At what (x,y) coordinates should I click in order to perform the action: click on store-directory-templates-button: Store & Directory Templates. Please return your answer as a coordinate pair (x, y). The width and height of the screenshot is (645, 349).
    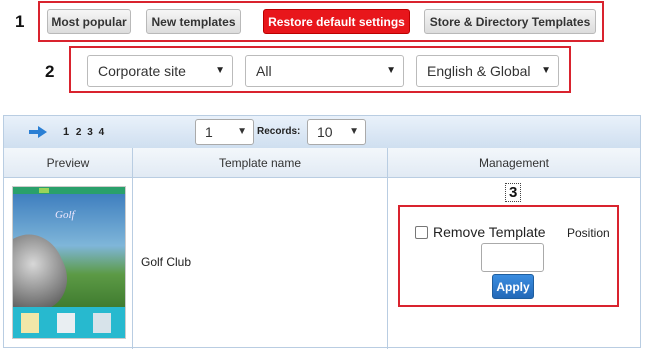
    Looking at the image, I should click on (510, 21).